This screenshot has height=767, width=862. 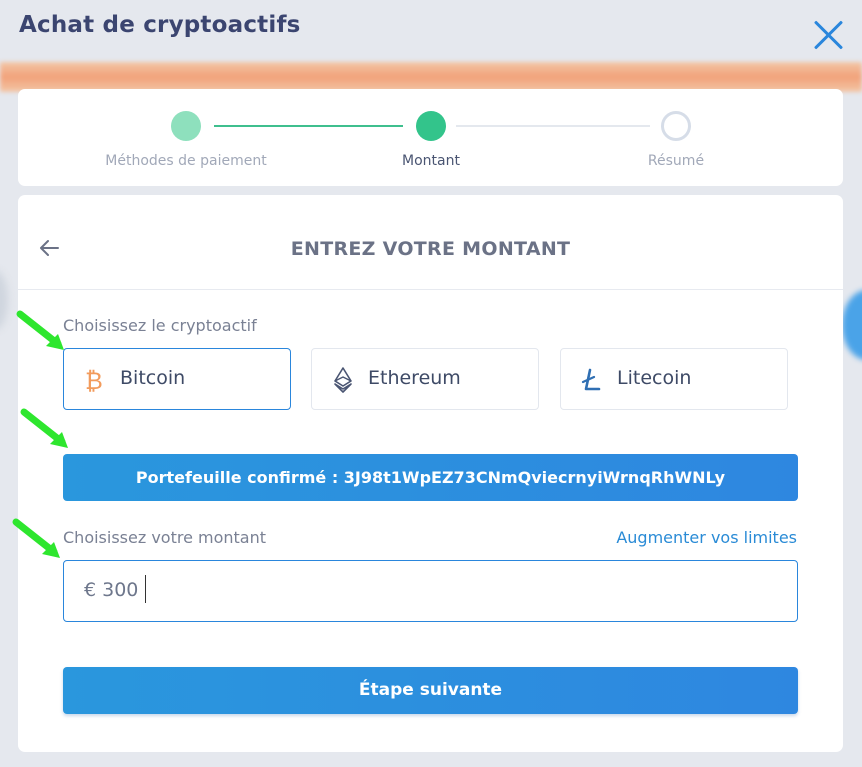 What do you see at coordinates (431, 126) in the screenshot?
I see `step-dot-active` at bounding box center [431, 126].